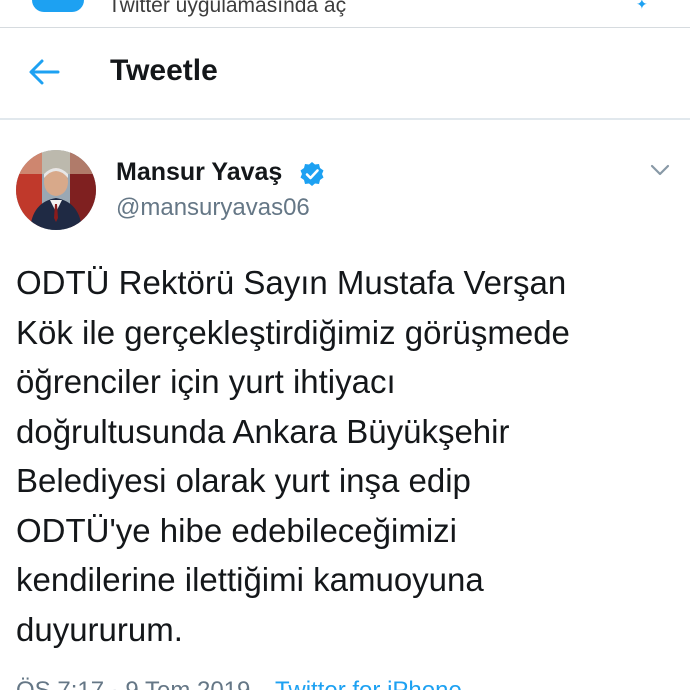  What do you see at coordinates (345, 73) in the screenshot?
I see `page-header: Tweetle` at bounding box center [345, 73].